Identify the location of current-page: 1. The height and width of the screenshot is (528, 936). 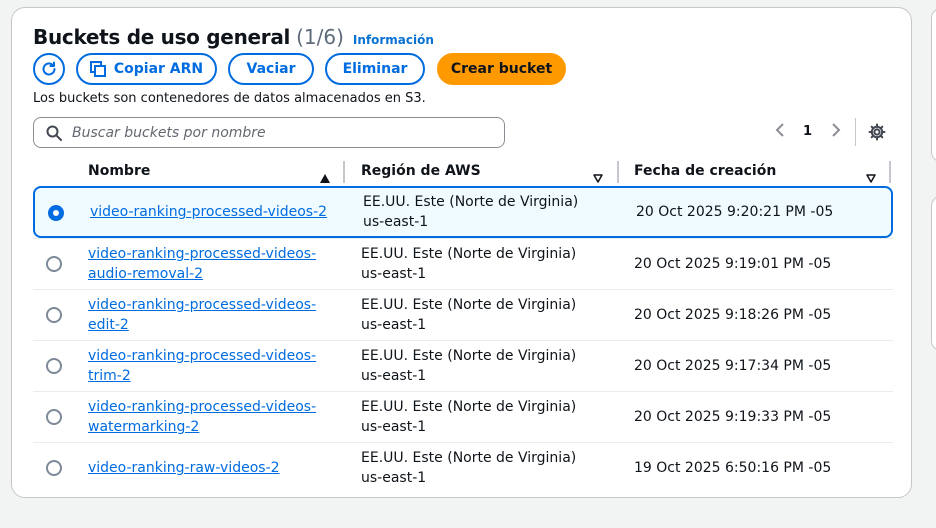
(807, 131).